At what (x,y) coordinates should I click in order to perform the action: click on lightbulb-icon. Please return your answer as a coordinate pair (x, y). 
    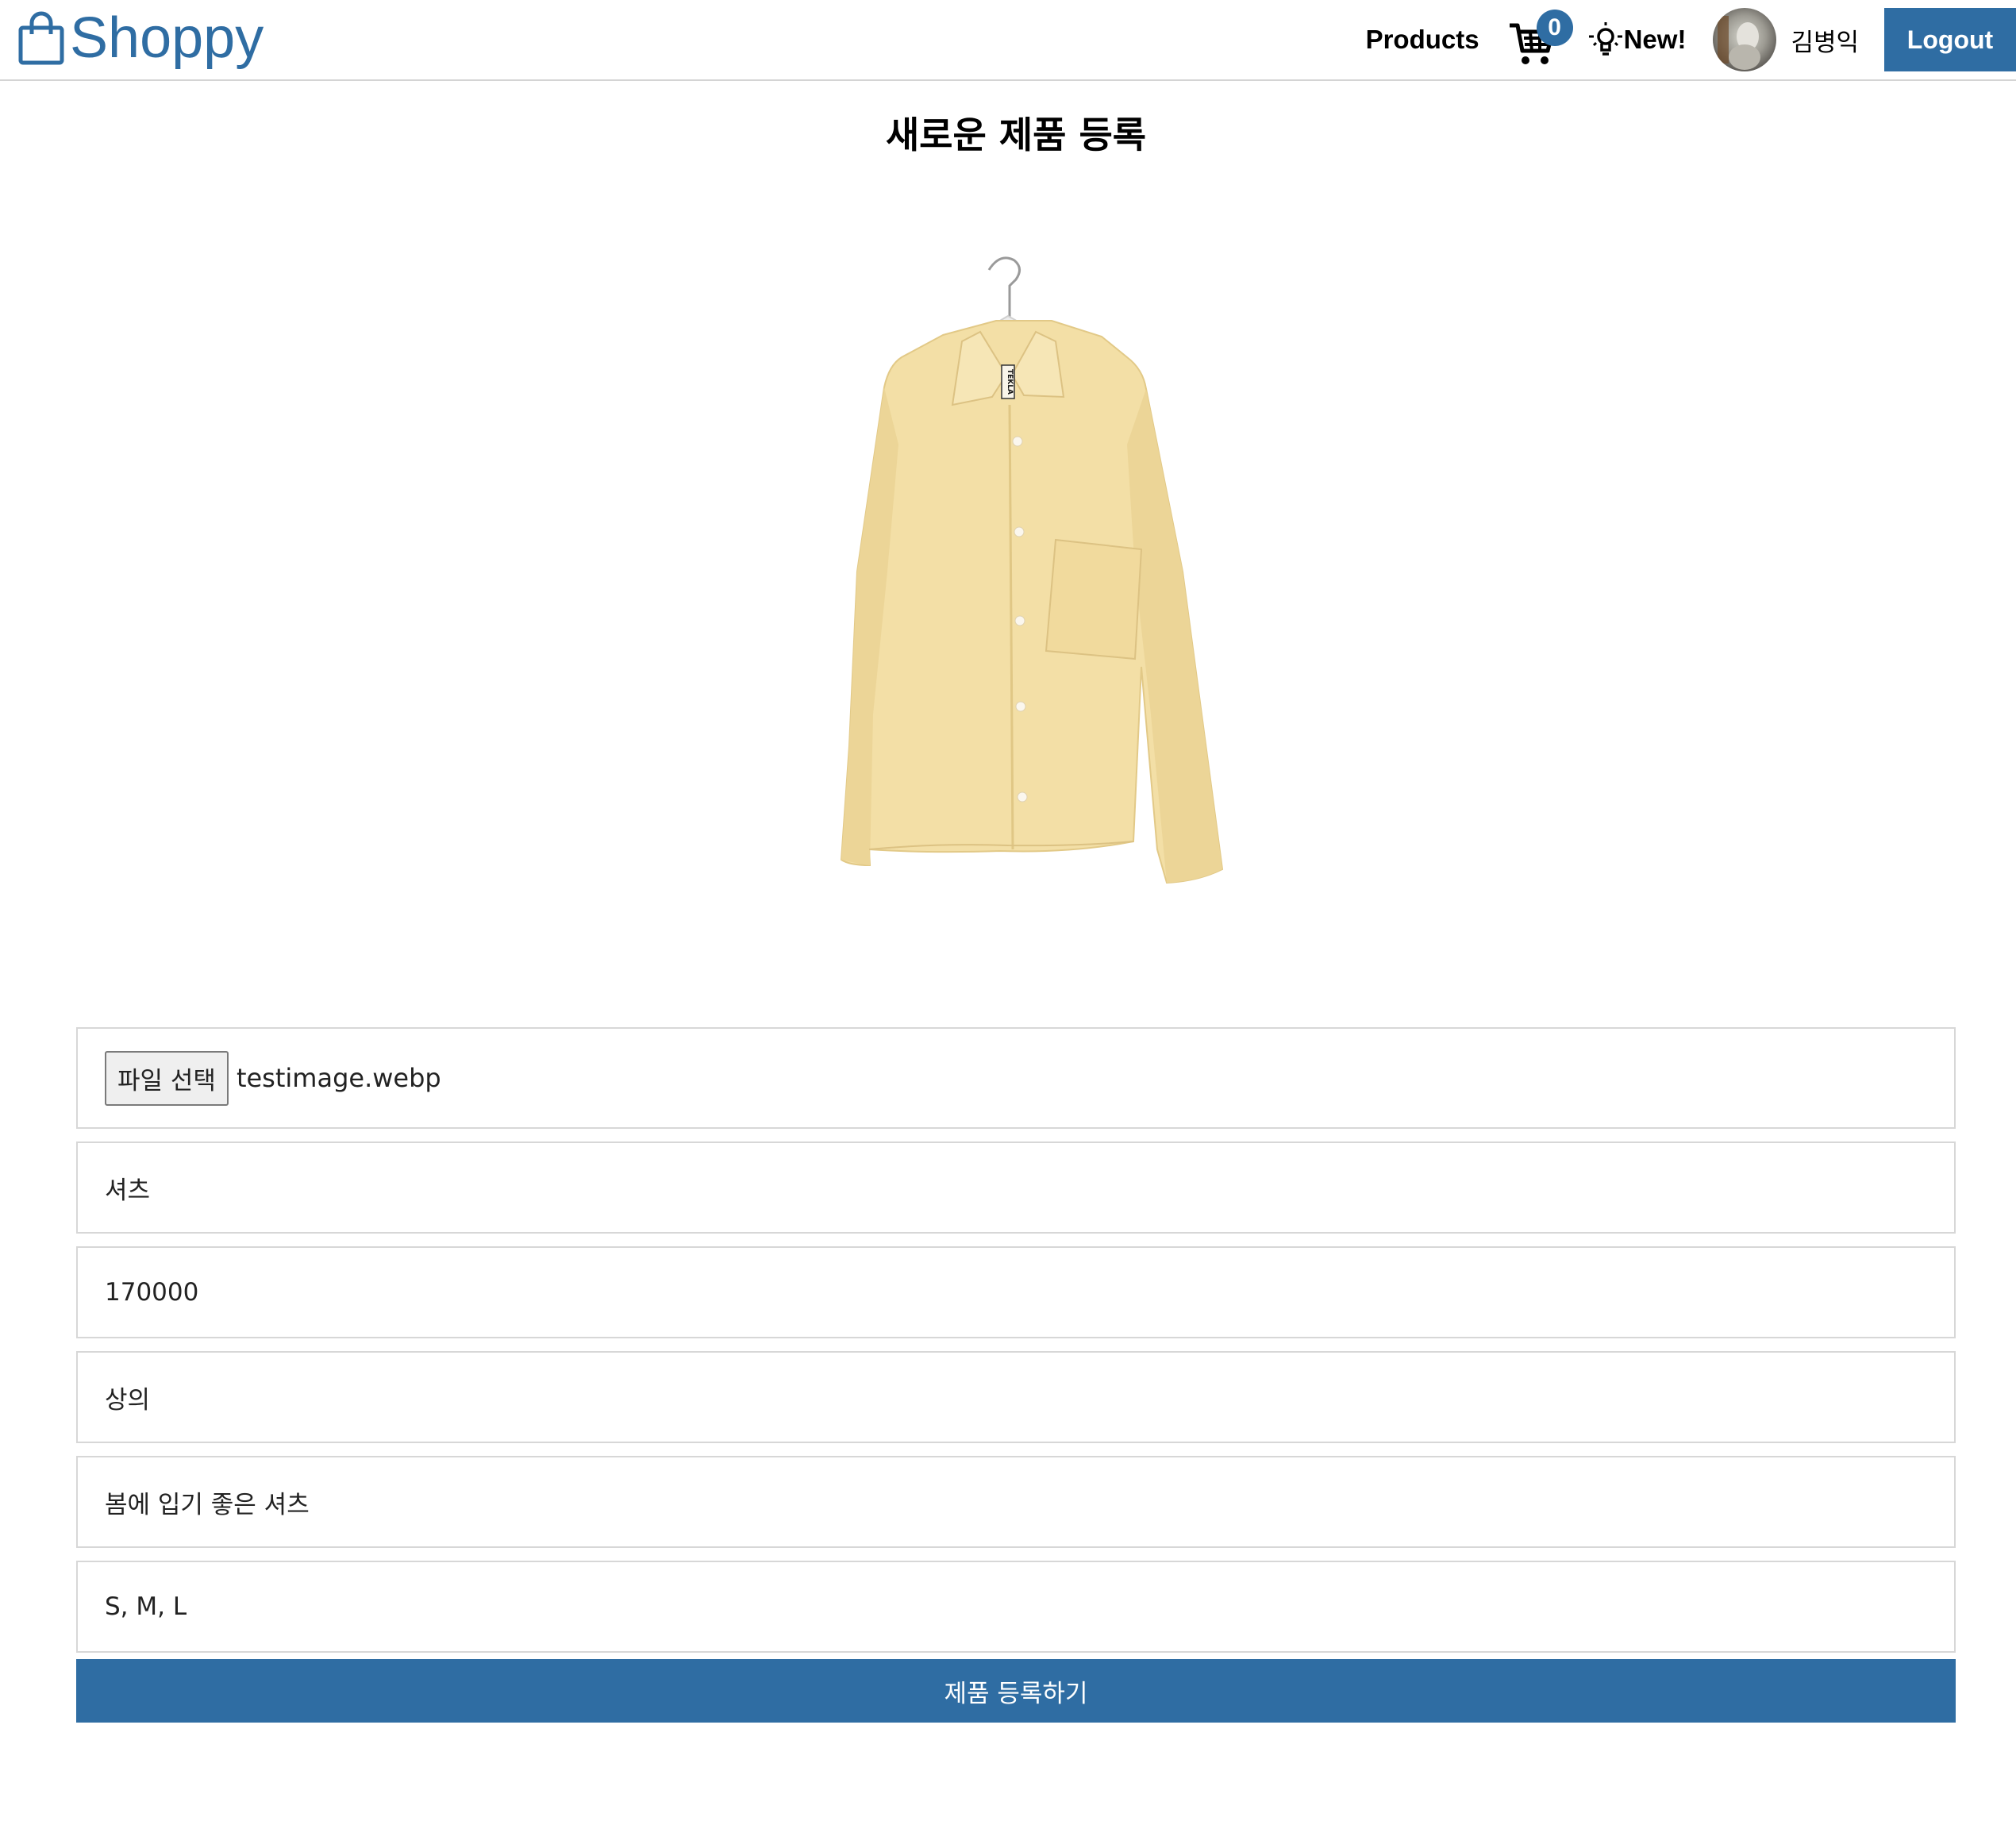
    Looking at the image, I should click on (1605, 39).